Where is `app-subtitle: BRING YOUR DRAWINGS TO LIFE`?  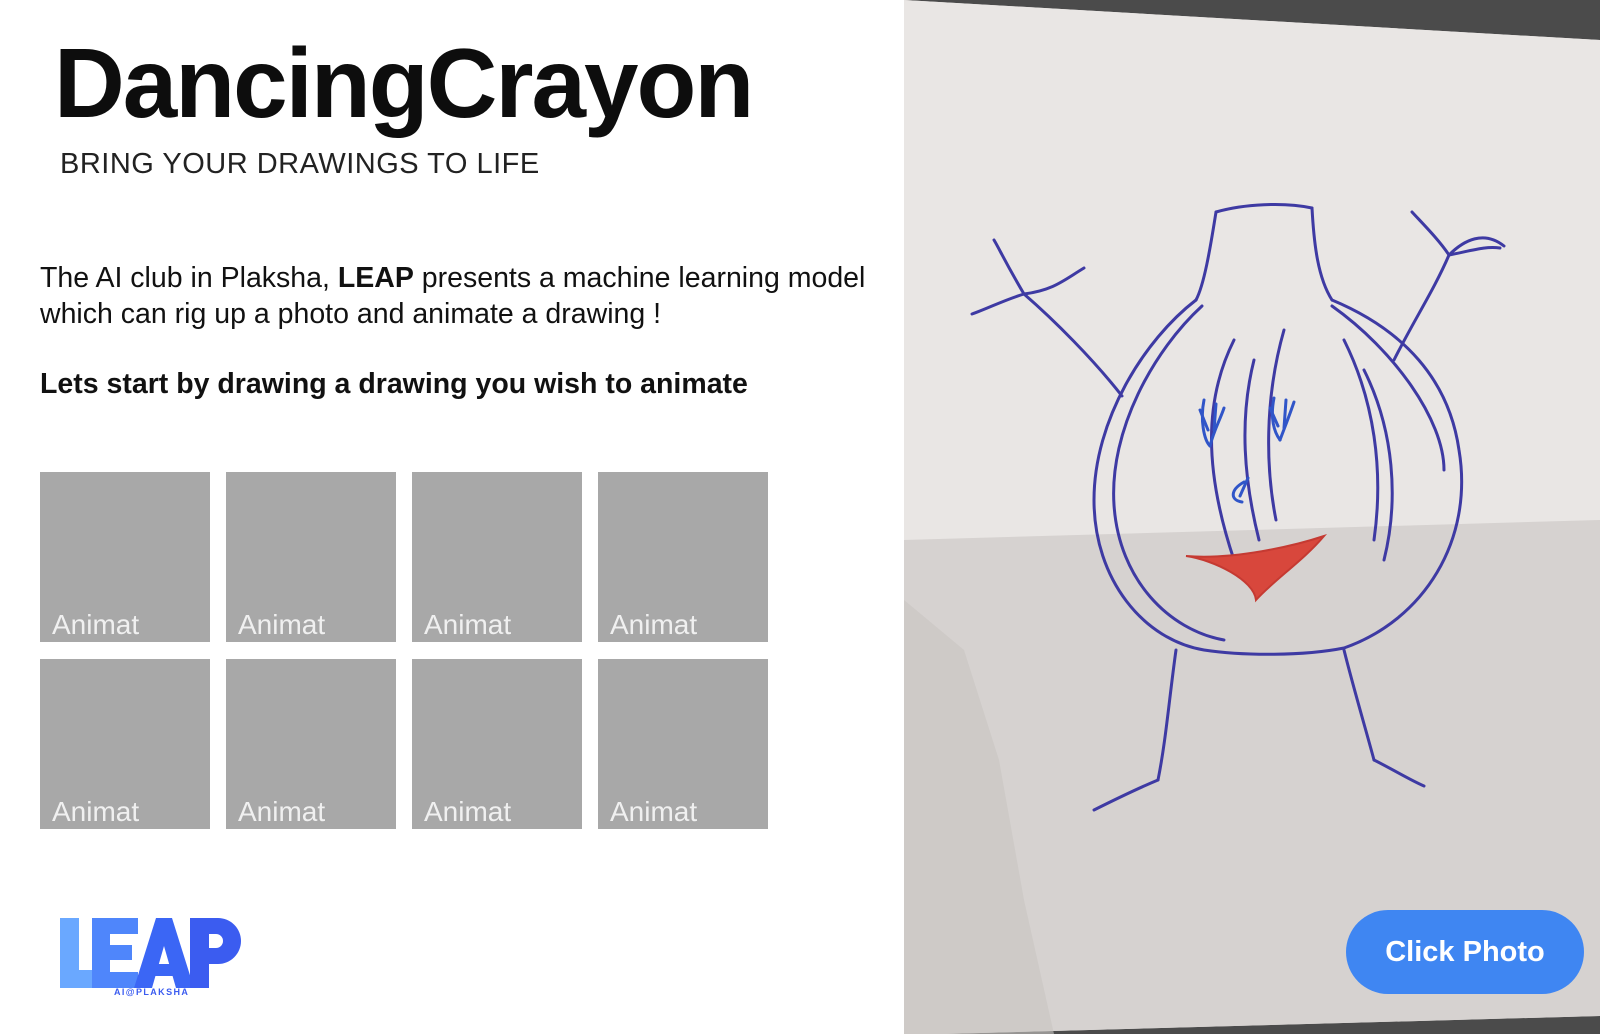 app-subtitle: BRING YOUR DRAWINGS TO LIFE is located at coordinates (300, 164).